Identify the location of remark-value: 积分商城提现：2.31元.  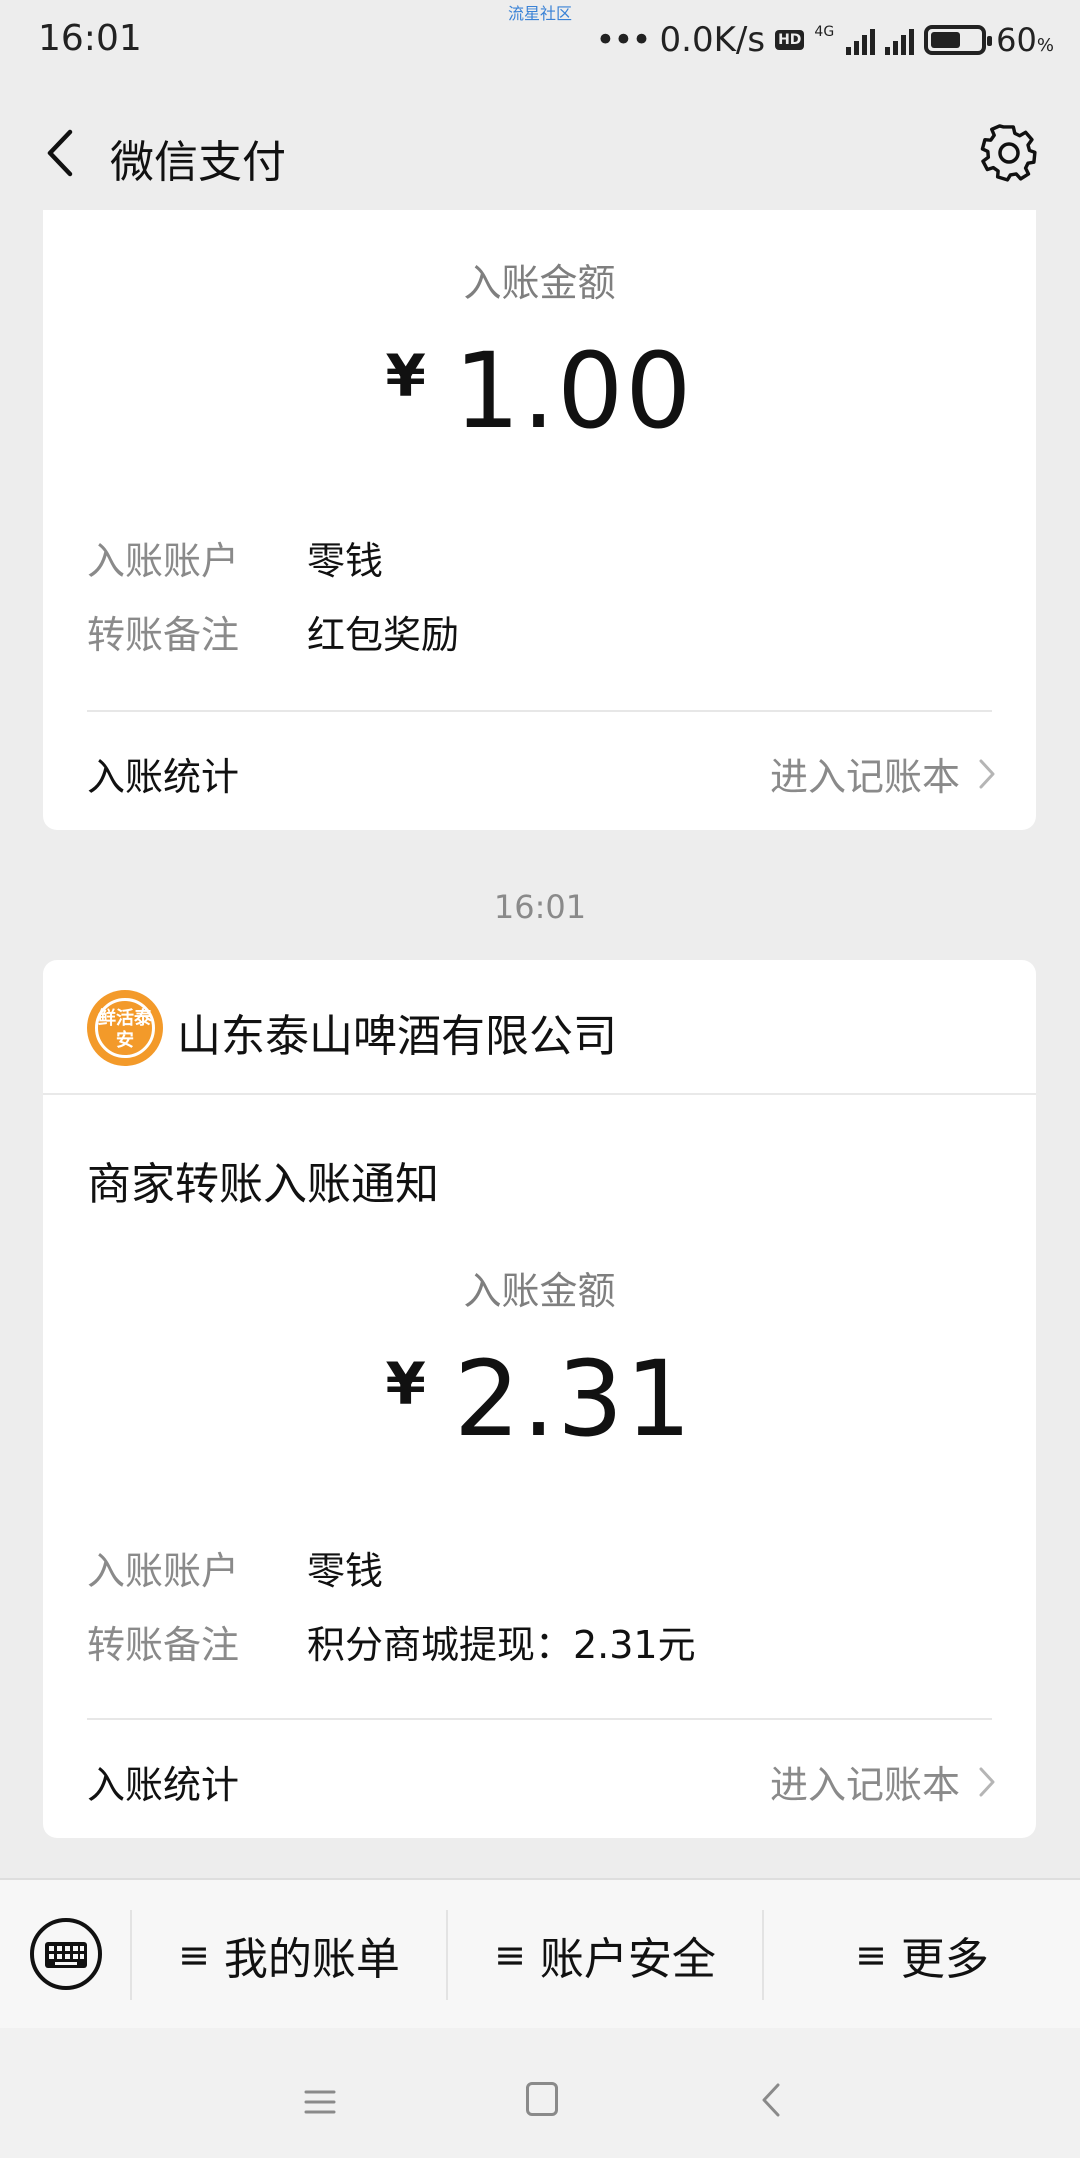
(501, 1645).